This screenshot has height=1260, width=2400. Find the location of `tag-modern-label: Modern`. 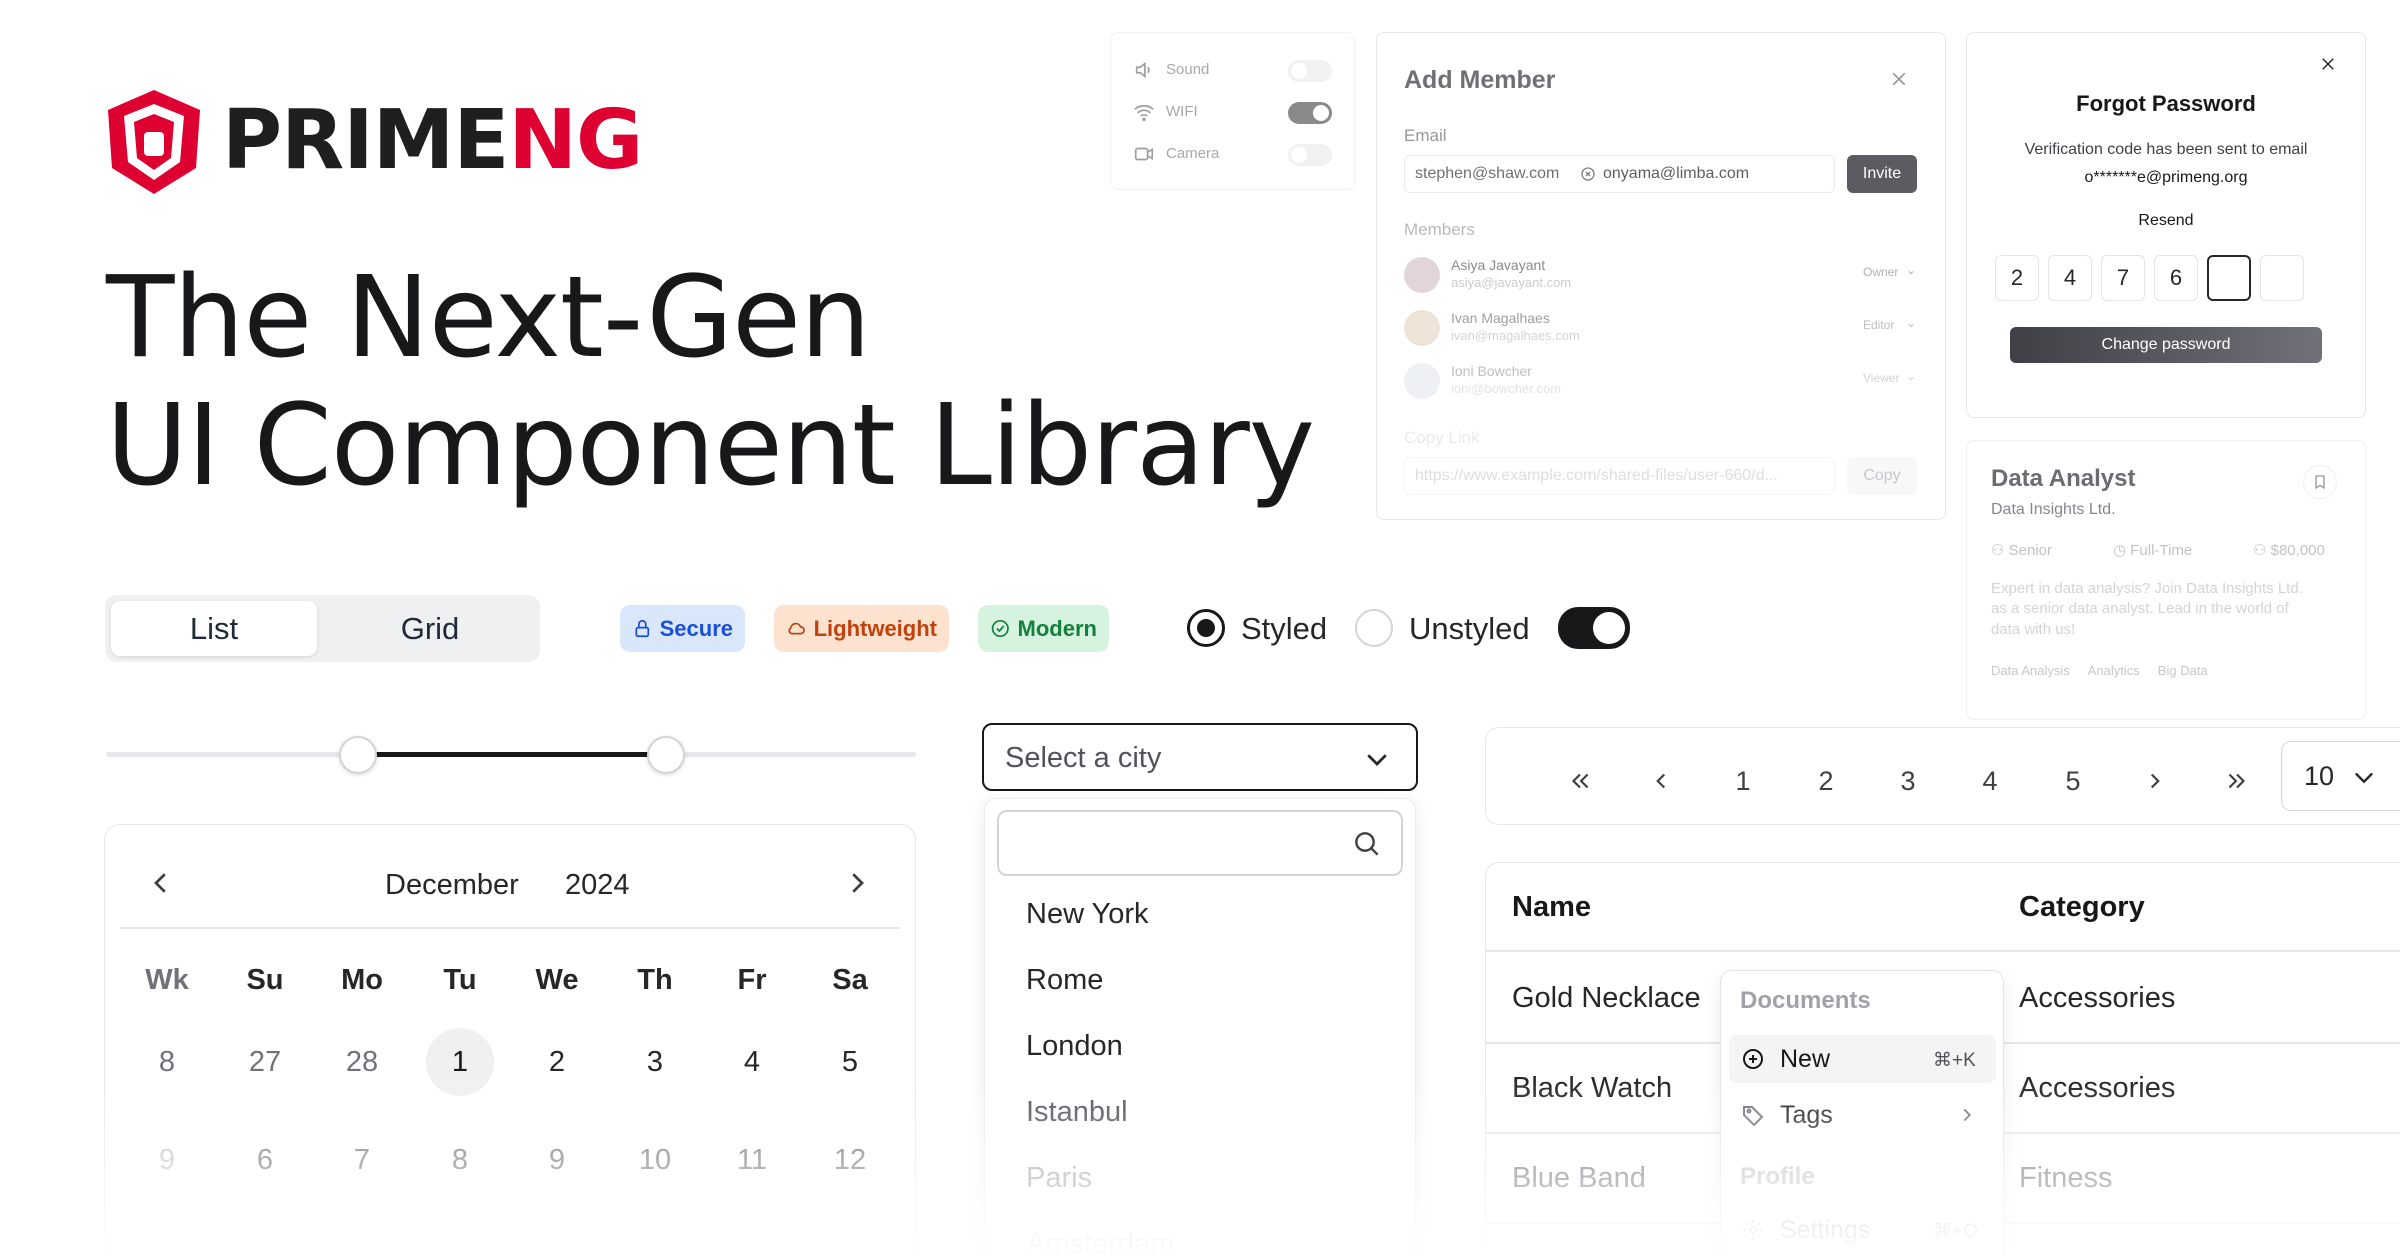

tag-modern-label: Modern is located at coordinates (1057, 628).